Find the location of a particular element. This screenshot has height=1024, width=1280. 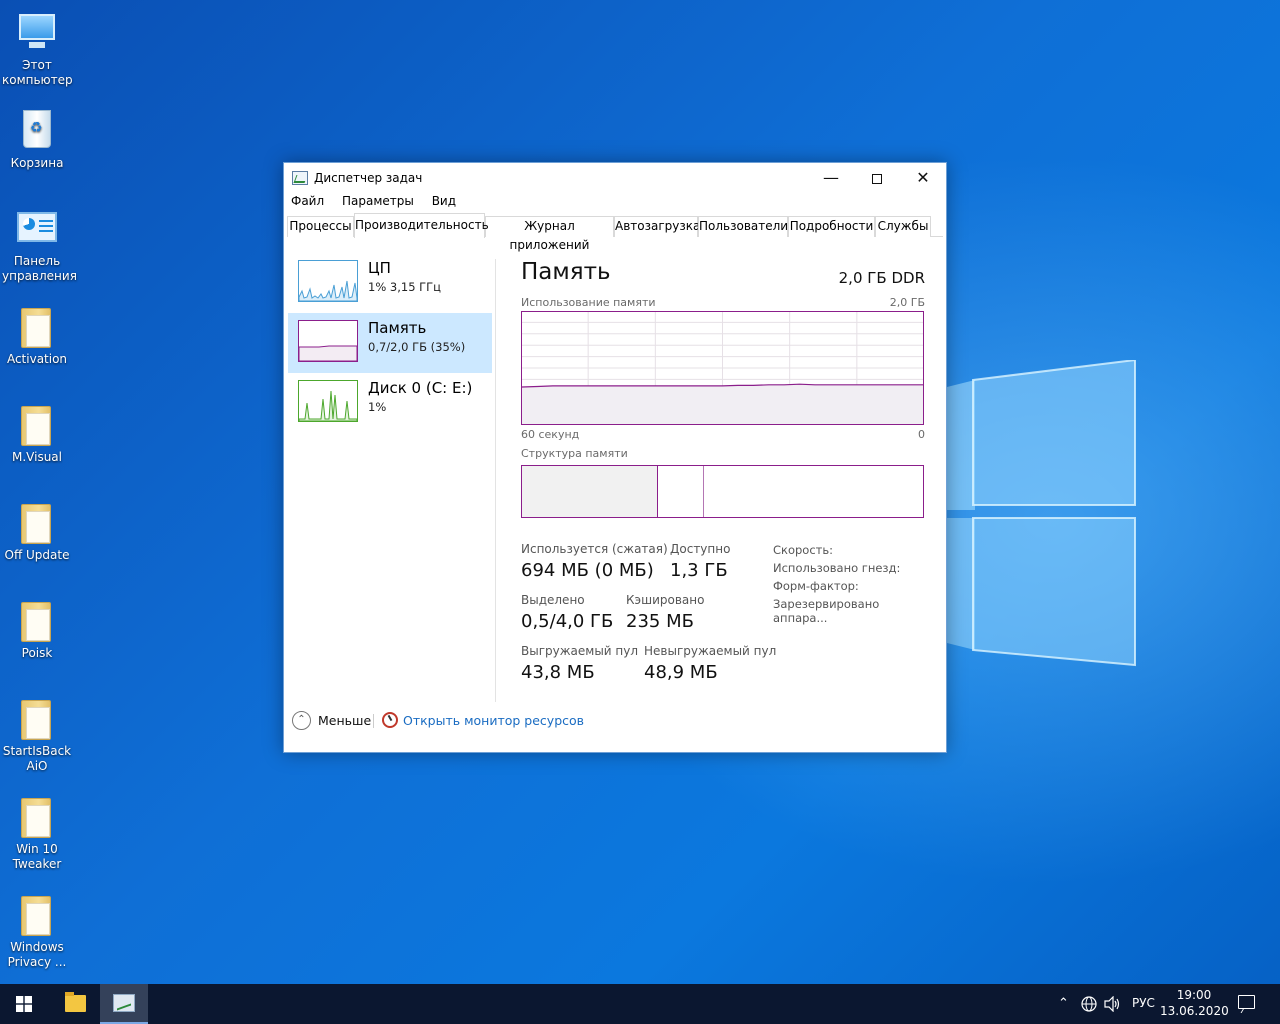

desktop-icon-poisk: Poisk is located at coordinates (37, 629).